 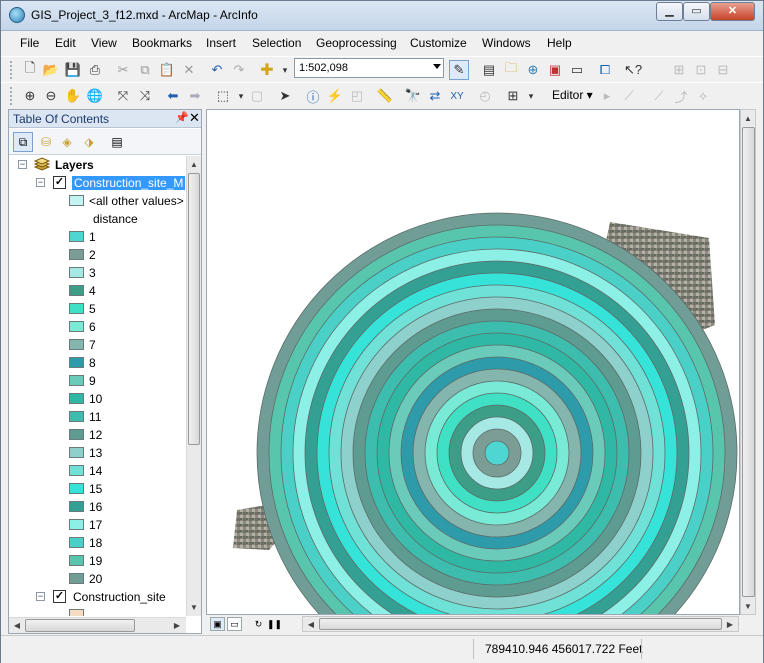 What do you see at coordinates (145, 96) in the screenshot?
I see `fixed-zoom-out-icon: ⤨` at bounding box center [145, 96].